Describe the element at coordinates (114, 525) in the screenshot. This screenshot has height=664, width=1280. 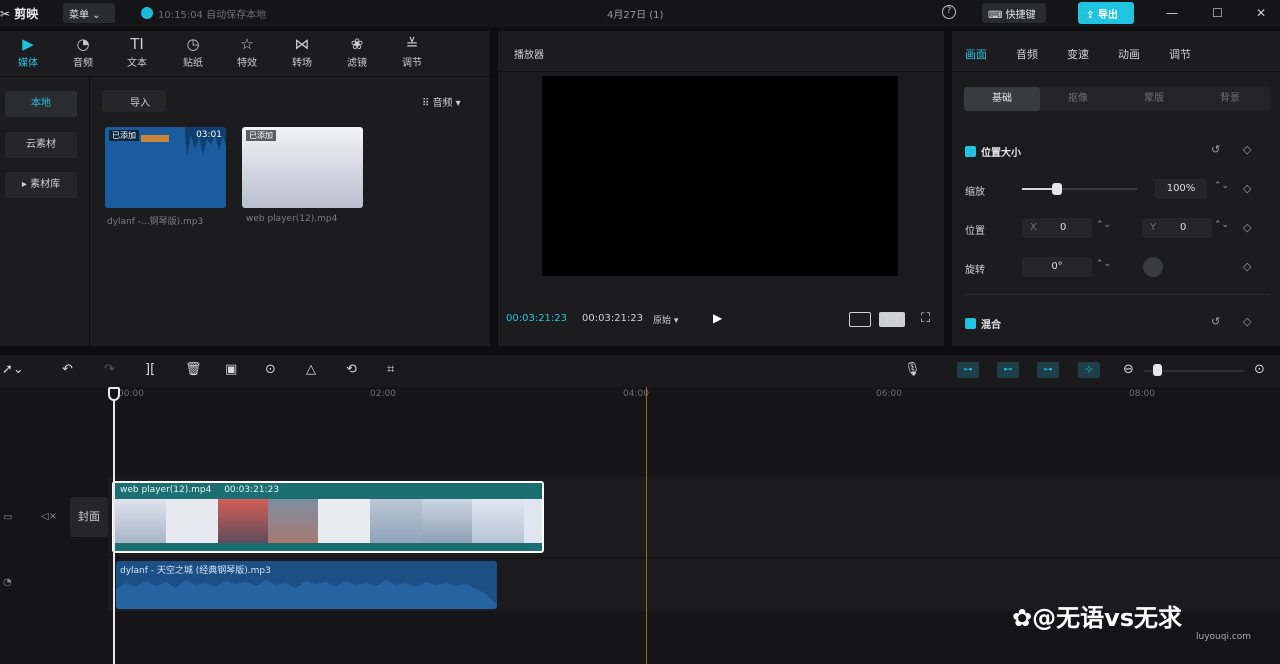
I see `playhead` at that location.